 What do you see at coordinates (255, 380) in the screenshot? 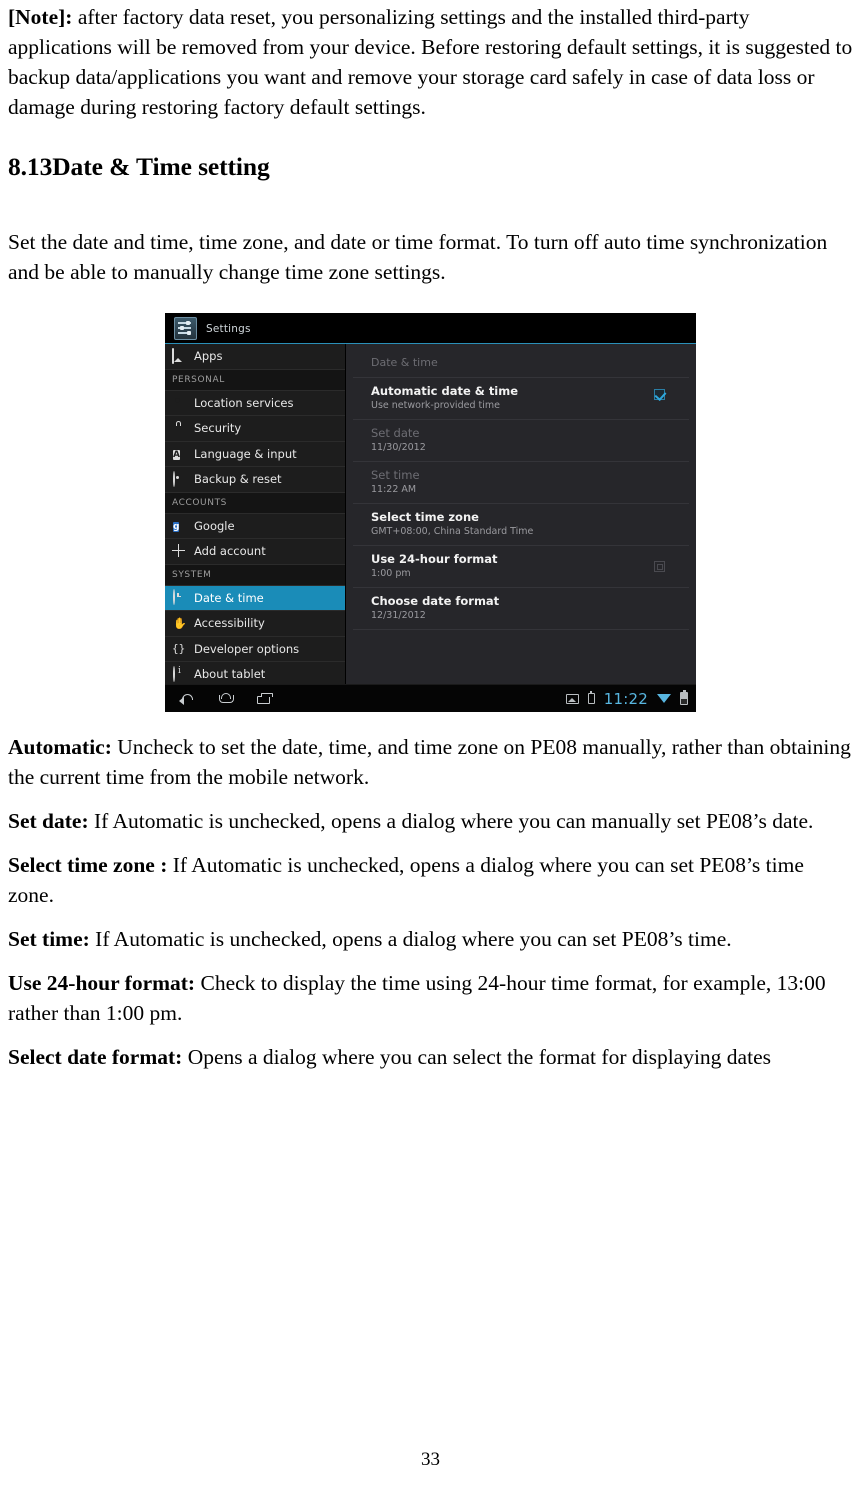
I see `sidebar-header-personal: PERSONAL` at bounding box center [255, 380].